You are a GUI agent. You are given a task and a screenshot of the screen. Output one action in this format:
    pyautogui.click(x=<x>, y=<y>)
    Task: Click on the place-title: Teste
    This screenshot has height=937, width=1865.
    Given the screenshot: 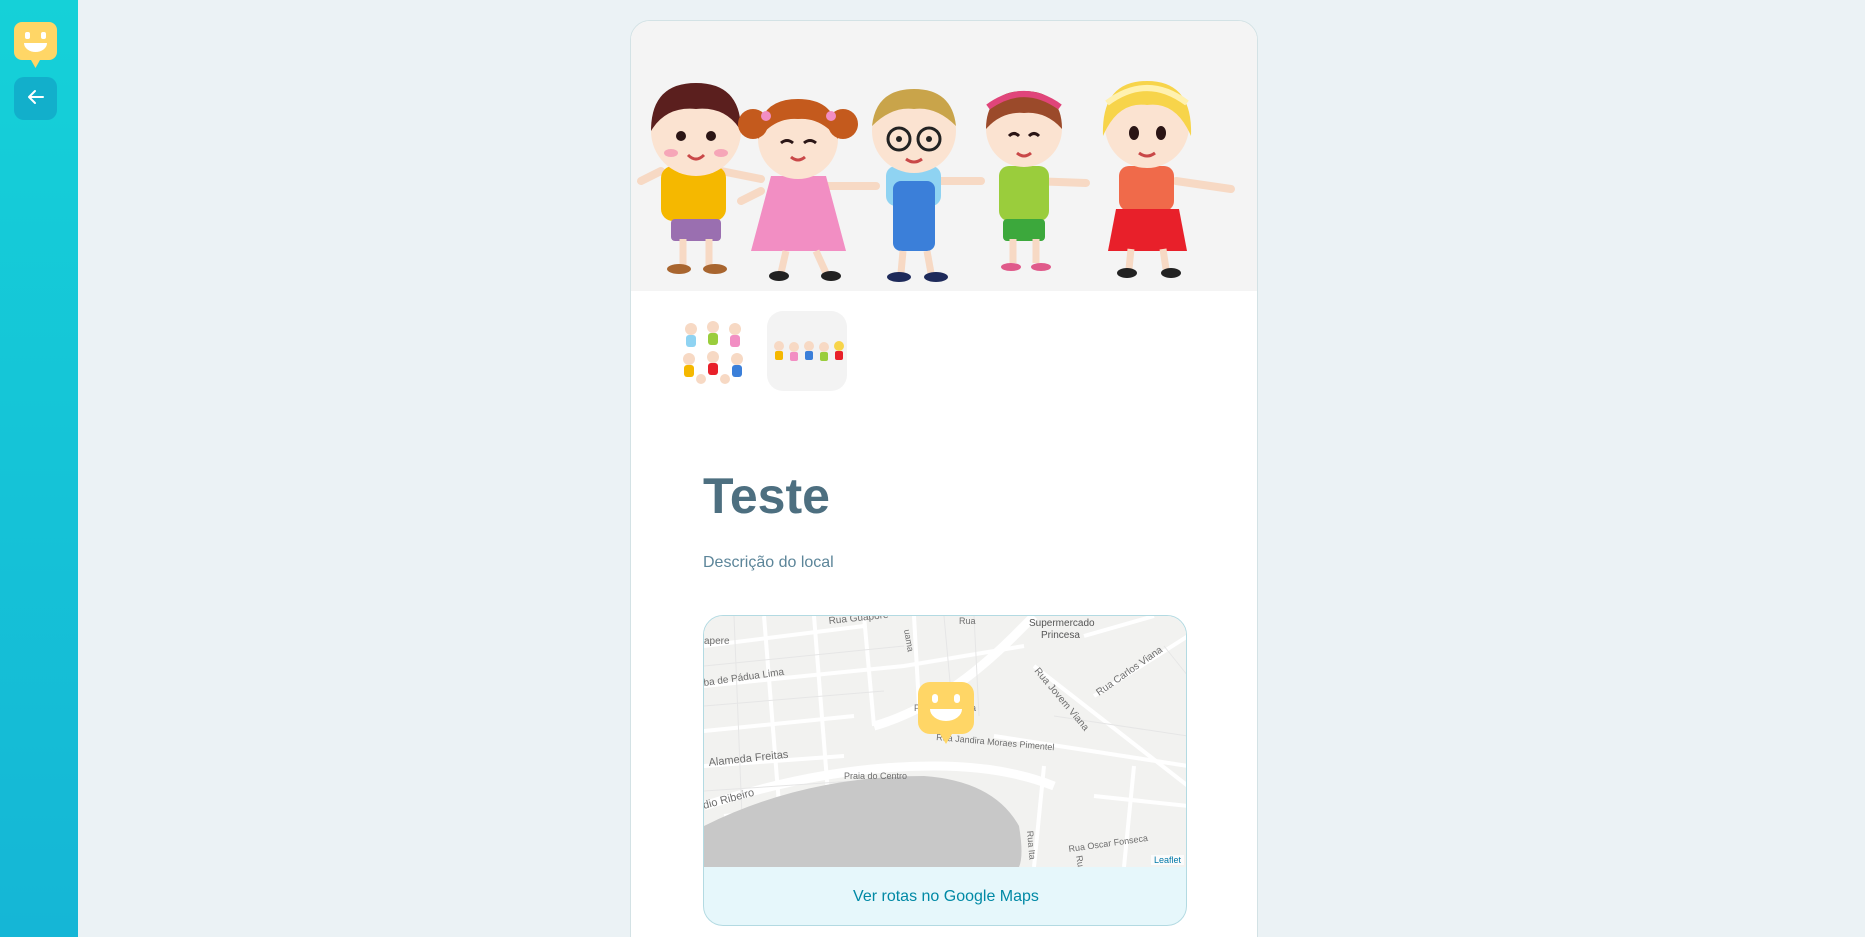 What is the action you would take?
    pyautogui.click(x=766, y=496)
    